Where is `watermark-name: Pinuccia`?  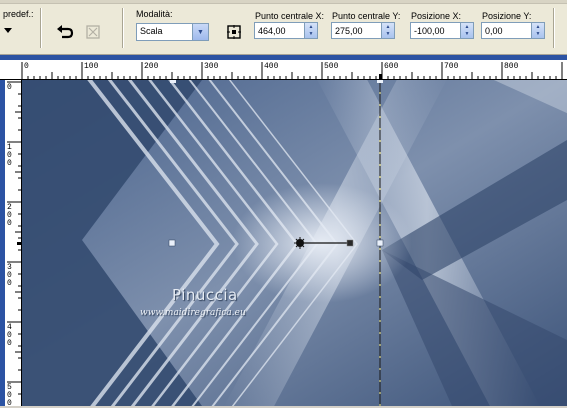 watermark-name: Pinuccia is located at coordinates (205, 295).